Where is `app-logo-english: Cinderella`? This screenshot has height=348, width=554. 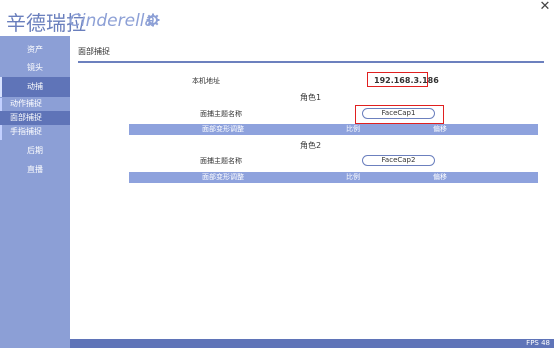
app-logo-english: Cinderella is located at coordinates (112, 21).